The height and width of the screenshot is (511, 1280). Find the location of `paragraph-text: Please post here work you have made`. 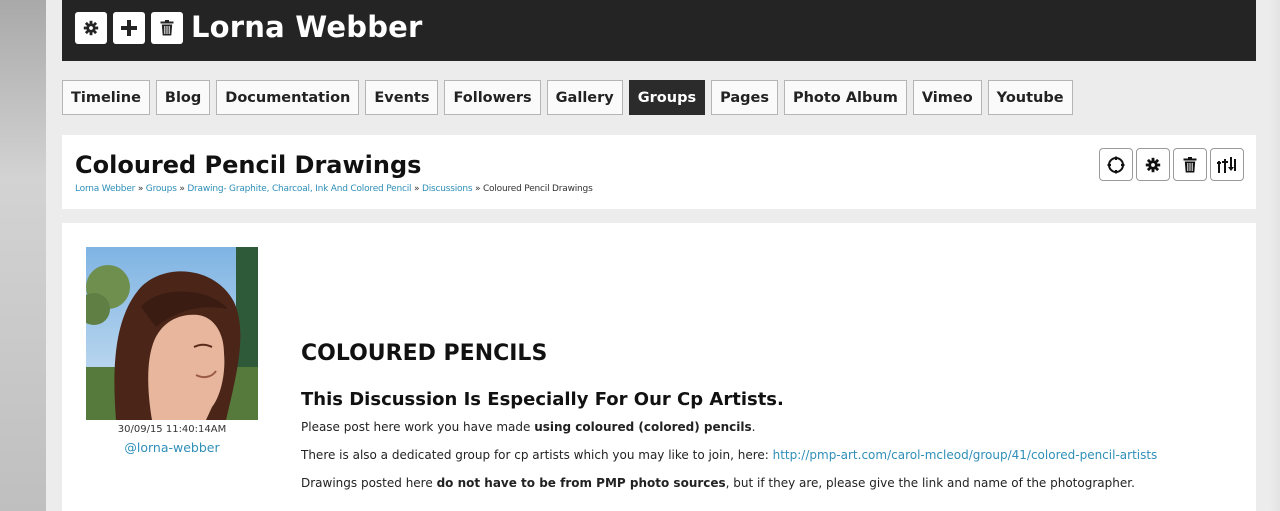

paragraph-text: Please post here work you have made is located at coordinates (418, 427).